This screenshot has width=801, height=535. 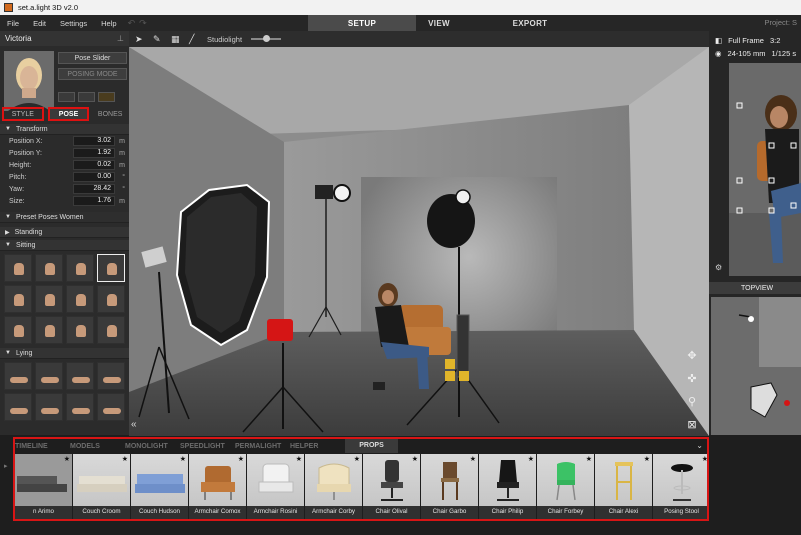 What do you see at coordinates (783, 53) in the screenshot?
I see `shutter-value: 1/125 s` at bounding box center [783, 53].